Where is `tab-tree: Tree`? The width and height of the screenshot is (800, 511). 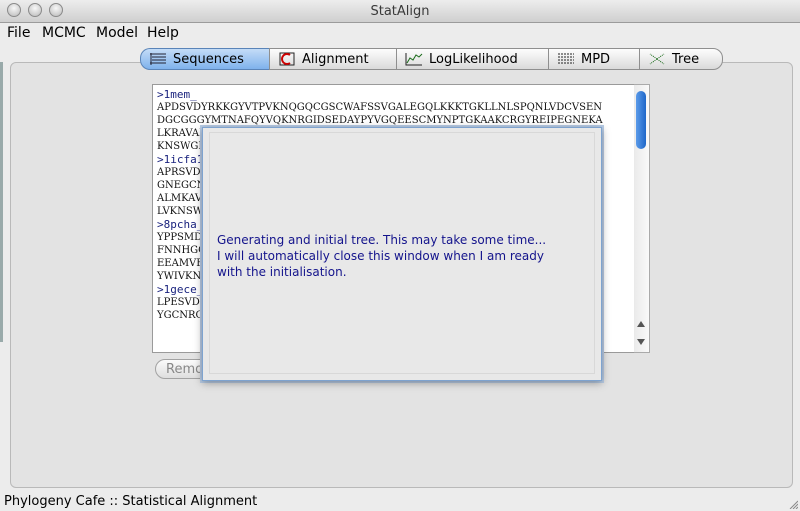 tab-tree: Tree is located at coordinates (681, 59).